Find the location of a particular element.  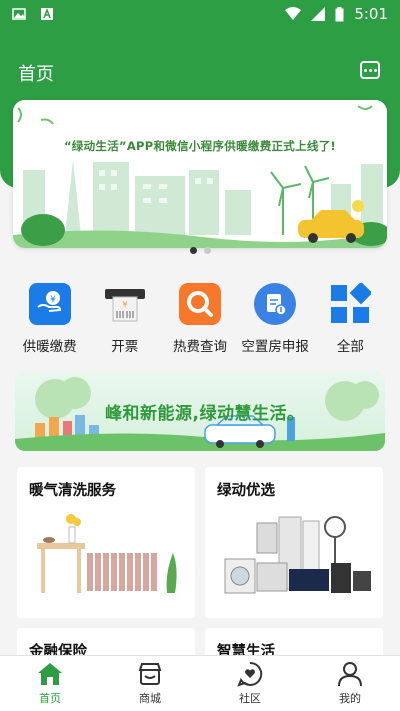

service-grid: ¥ 供暖缴费 ¥ 开票 热费查询 空置房申报 全部 is located at coordinates (200, 323).